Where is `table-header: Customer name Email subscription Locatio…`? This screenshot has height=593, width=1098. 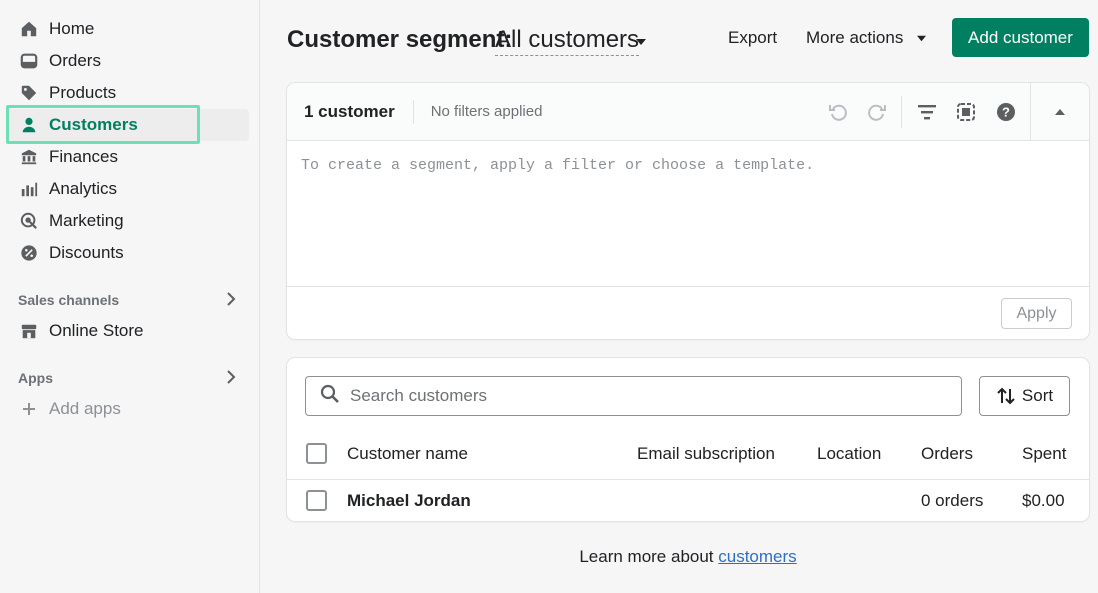
table-header: Customer name Email subscription Locatio… is located at coordinates (688, 455).